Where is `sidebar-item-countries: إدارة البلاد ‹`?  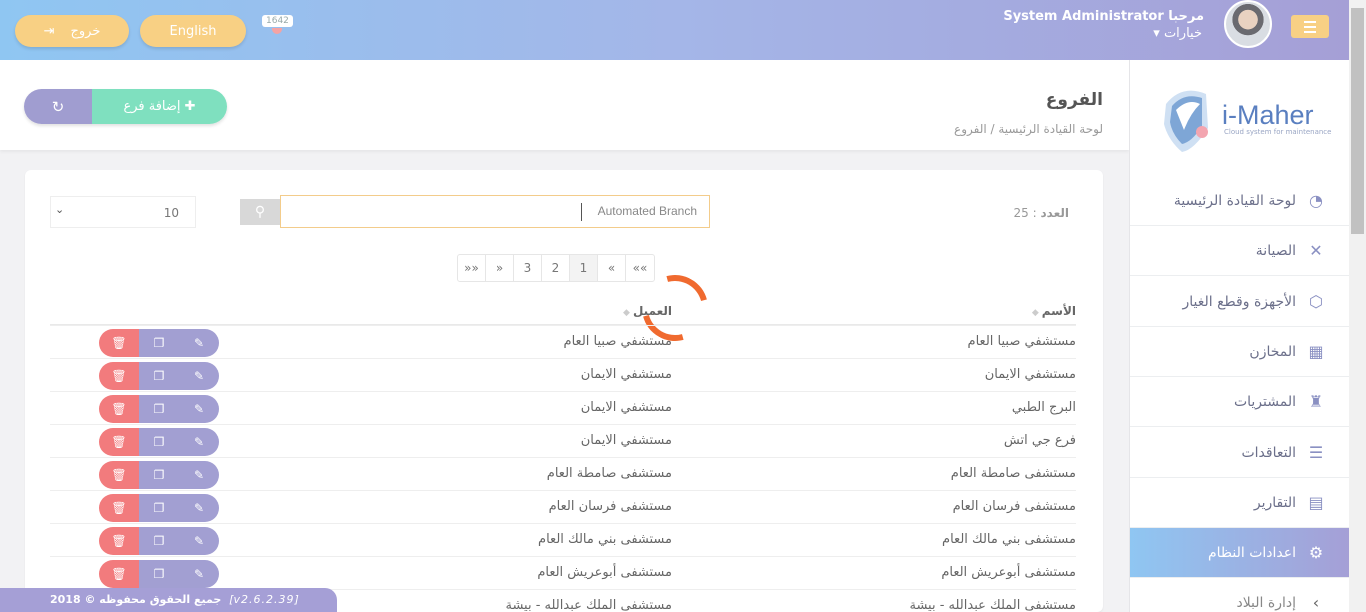 sidebar-item-countries: إدارة البلاد ‹ is located at coordinates (1240, 595).